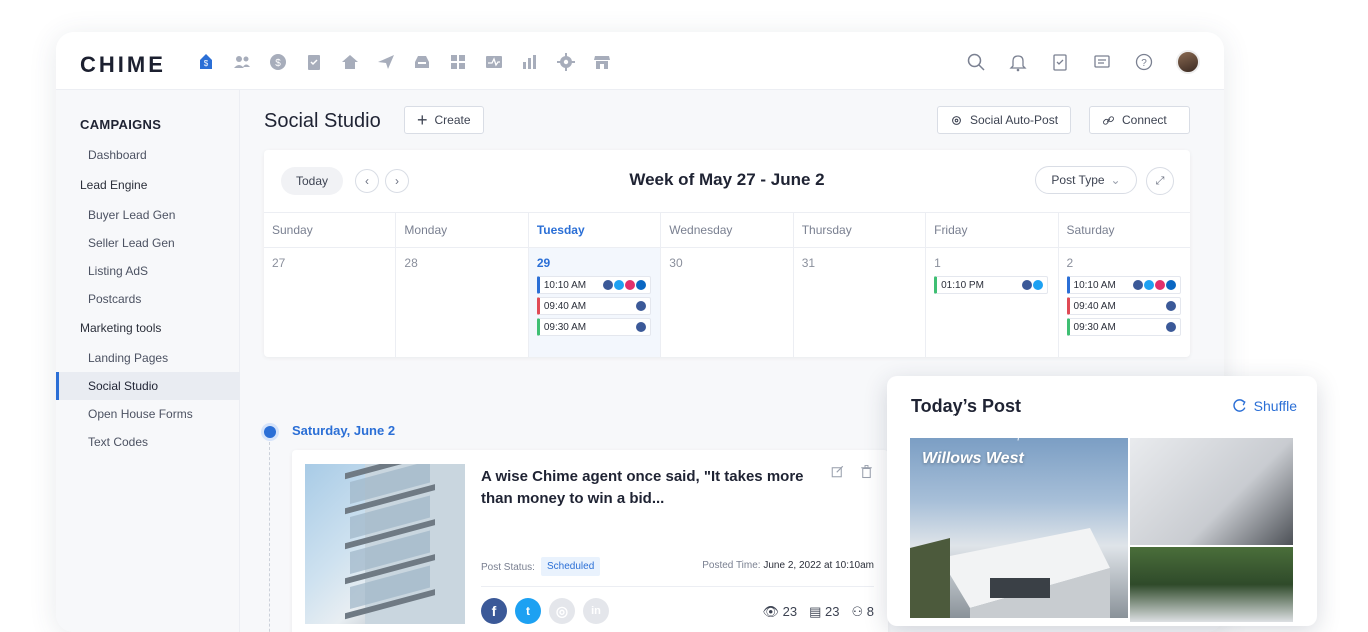  I want to click on linkedin-icon, so click(640, 285).